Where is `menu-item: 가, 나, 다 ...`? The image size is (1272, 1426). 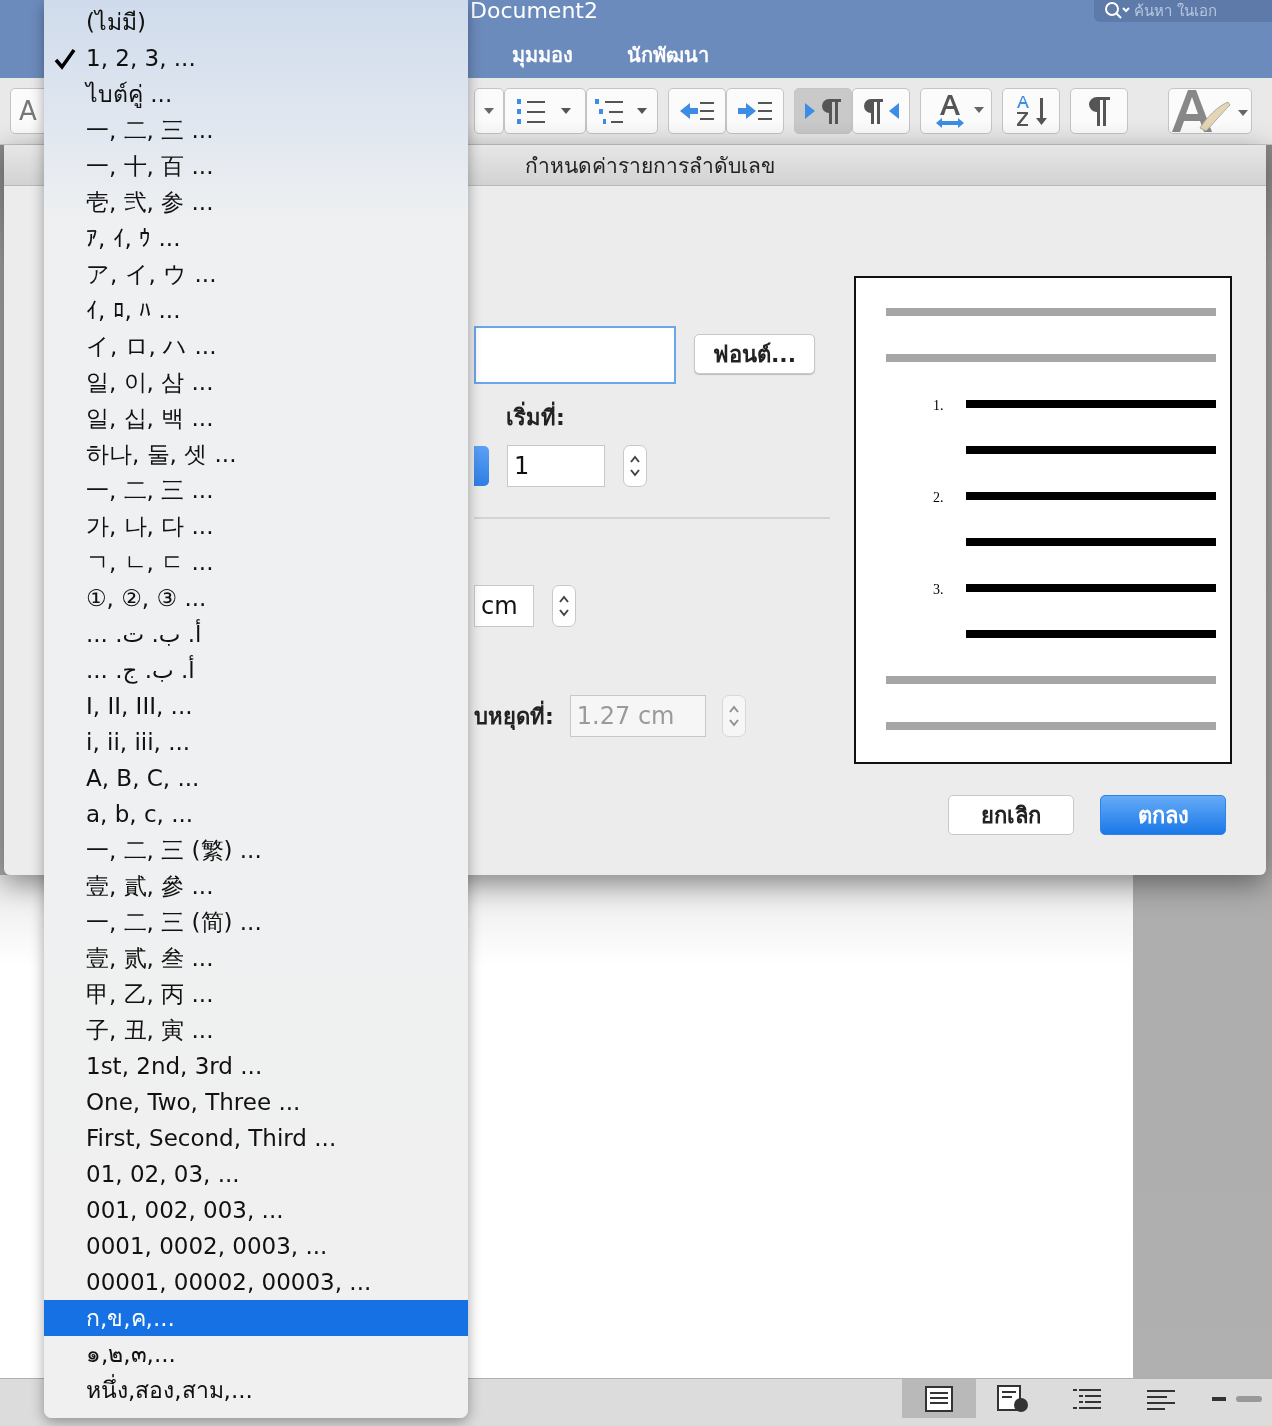 menu-item: 가, 나, 다 ... is located at coordinates (256, 526).